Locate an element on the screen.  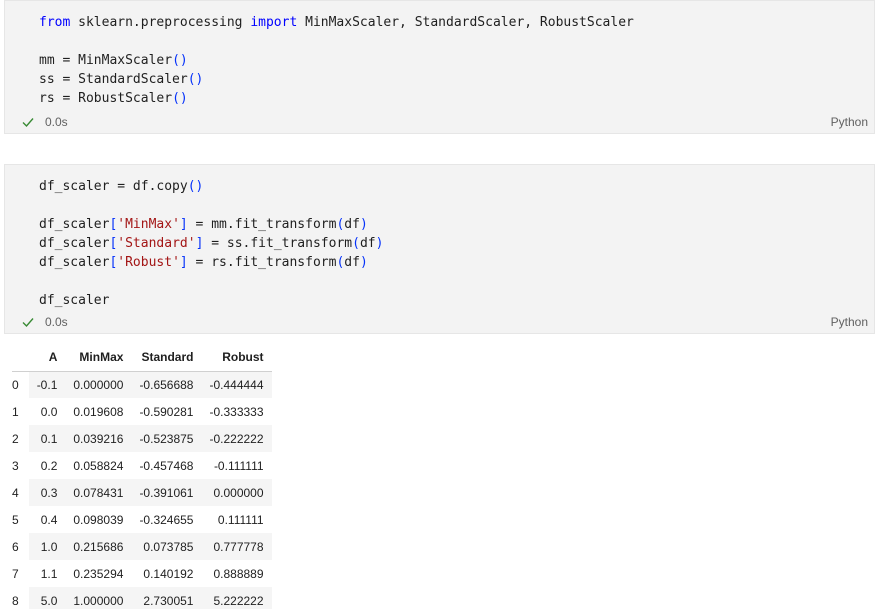
table-cell: 0.098039 is located at coordinates (98, 519).